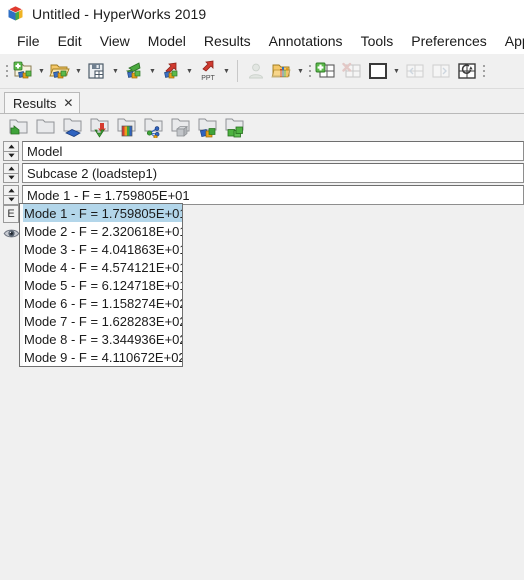  What do you see at coordinates (273, 173) in the screenshot?
I see `subcase-selector: Subcase 2 (loadstep1)` at bounding box center [273, 173].